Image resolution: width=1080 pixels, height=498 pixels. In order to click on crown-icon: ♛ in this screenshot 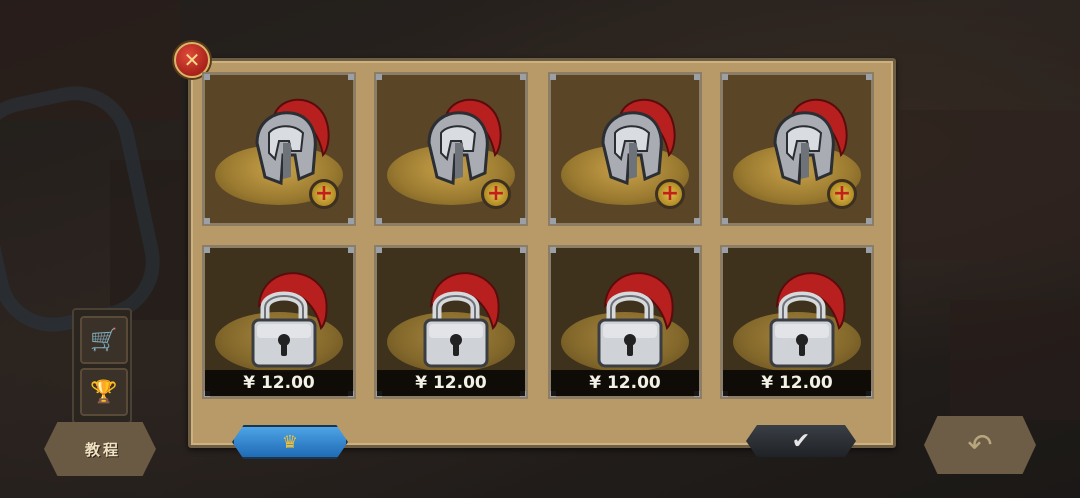, I will do `click(290, 442)`.